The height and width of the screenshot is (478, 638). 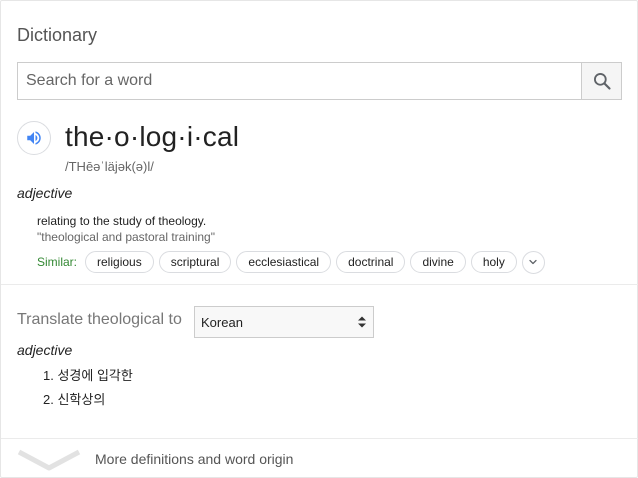 I want to click on definition-text: relating to the study of theology., so click(x=122, y=221).